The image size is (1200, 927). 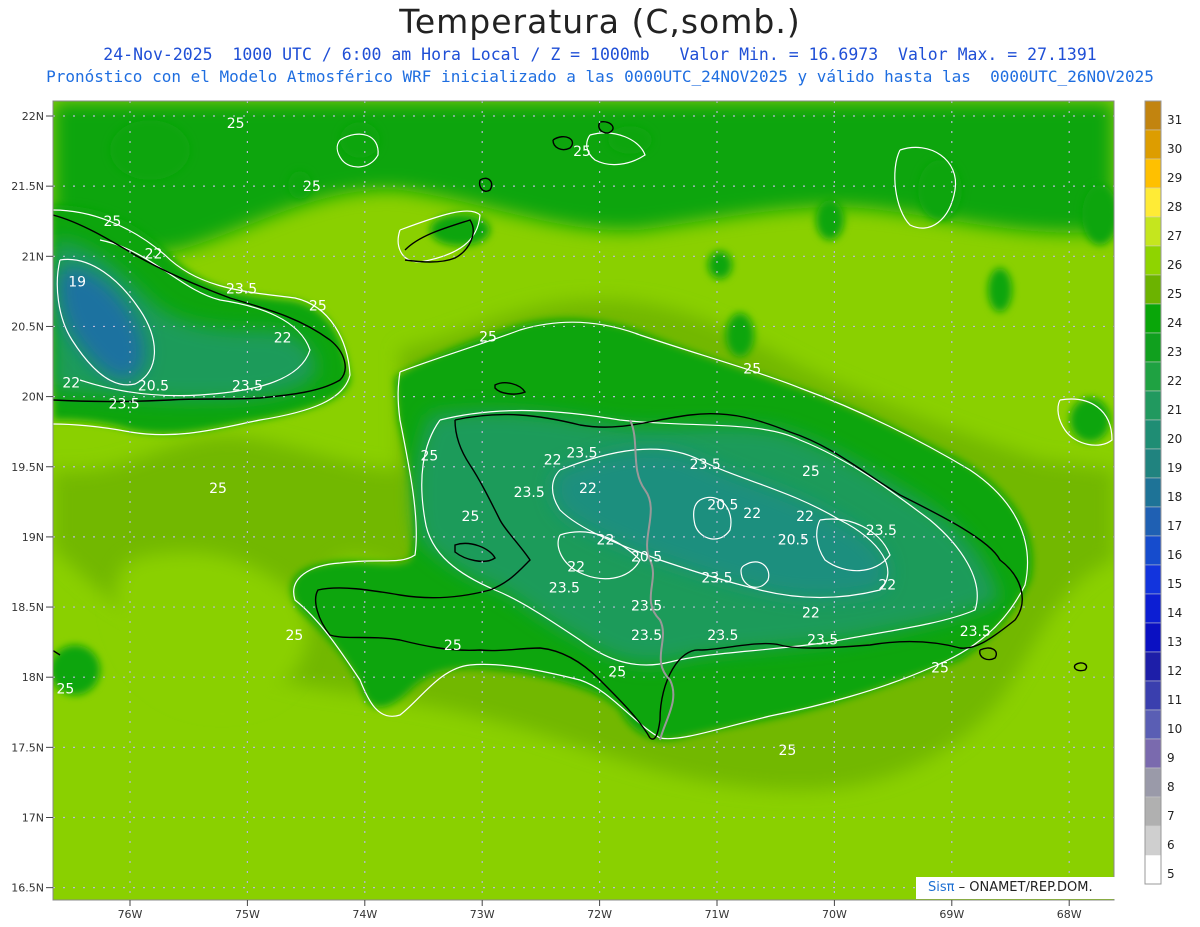 What do you see at coordinates (33, 677) in the screenshot?
I see `lat-label: 18N` at bounding box center [33, 677].